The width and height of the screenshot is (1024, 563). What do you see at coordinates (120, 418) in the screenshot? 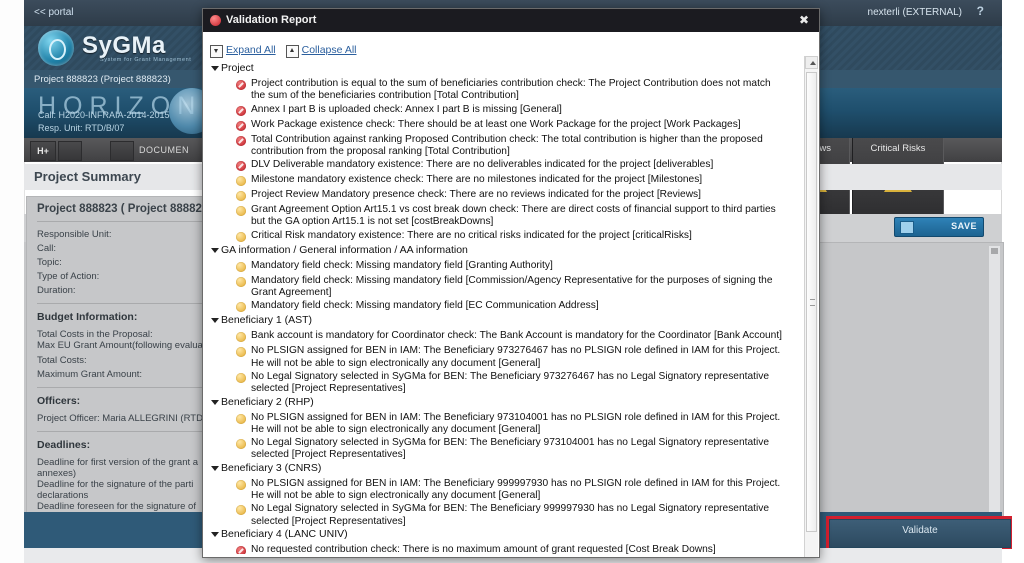
I see `officer-row: Project Officer: Maria ALLEGRINI (RTD` at bounding box center [120, 418].